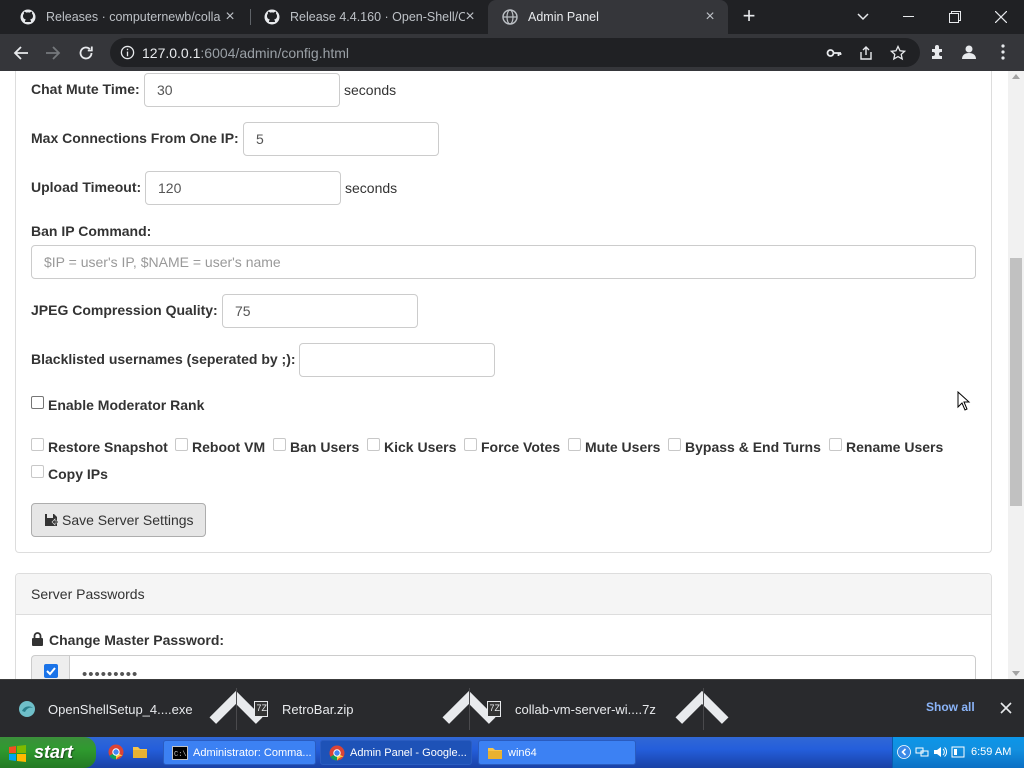  Describe the element at coordinates (320, 311) in the screenshot. I see `jpeg-quality-input: 75` at that location.